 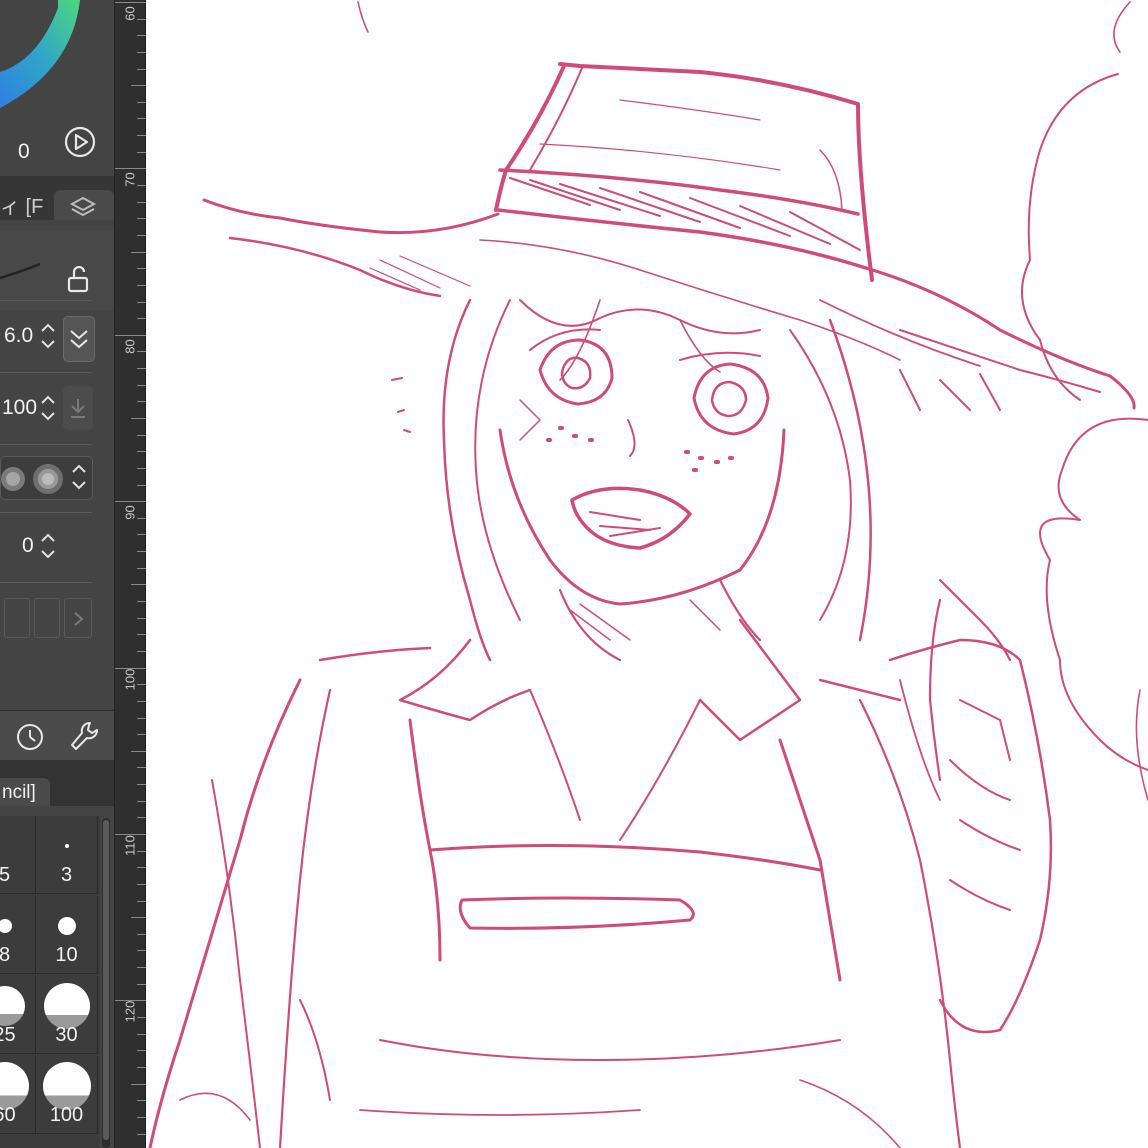 What do you see at coordinates (66, 1035) in the screenshot?
I see `brush-size-label: 30` at bounding box center [66, 1035].